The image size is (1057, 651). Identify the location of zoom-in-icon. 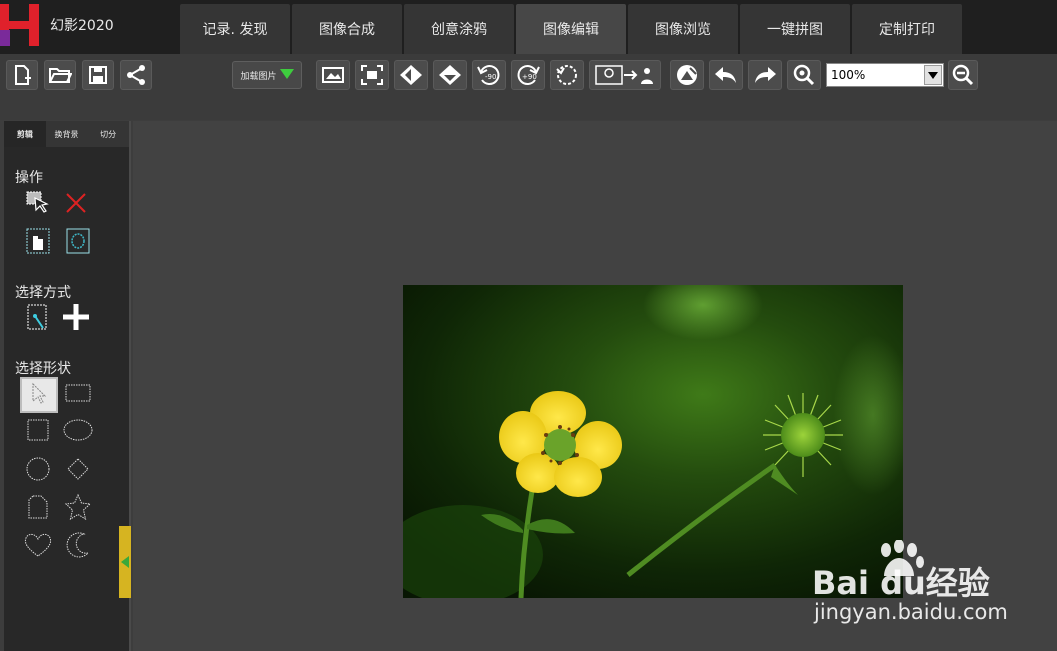
(804, 75).